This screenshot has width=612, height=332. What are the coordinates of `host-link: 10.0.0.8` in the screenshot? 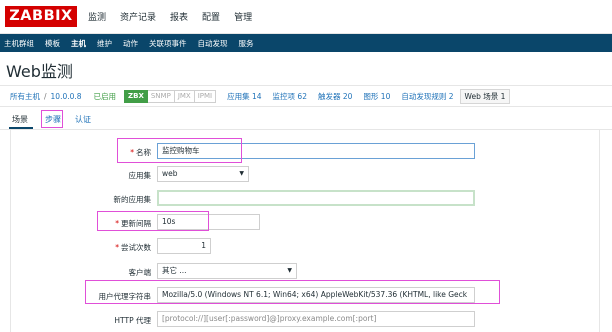 It's located at (66, 96).